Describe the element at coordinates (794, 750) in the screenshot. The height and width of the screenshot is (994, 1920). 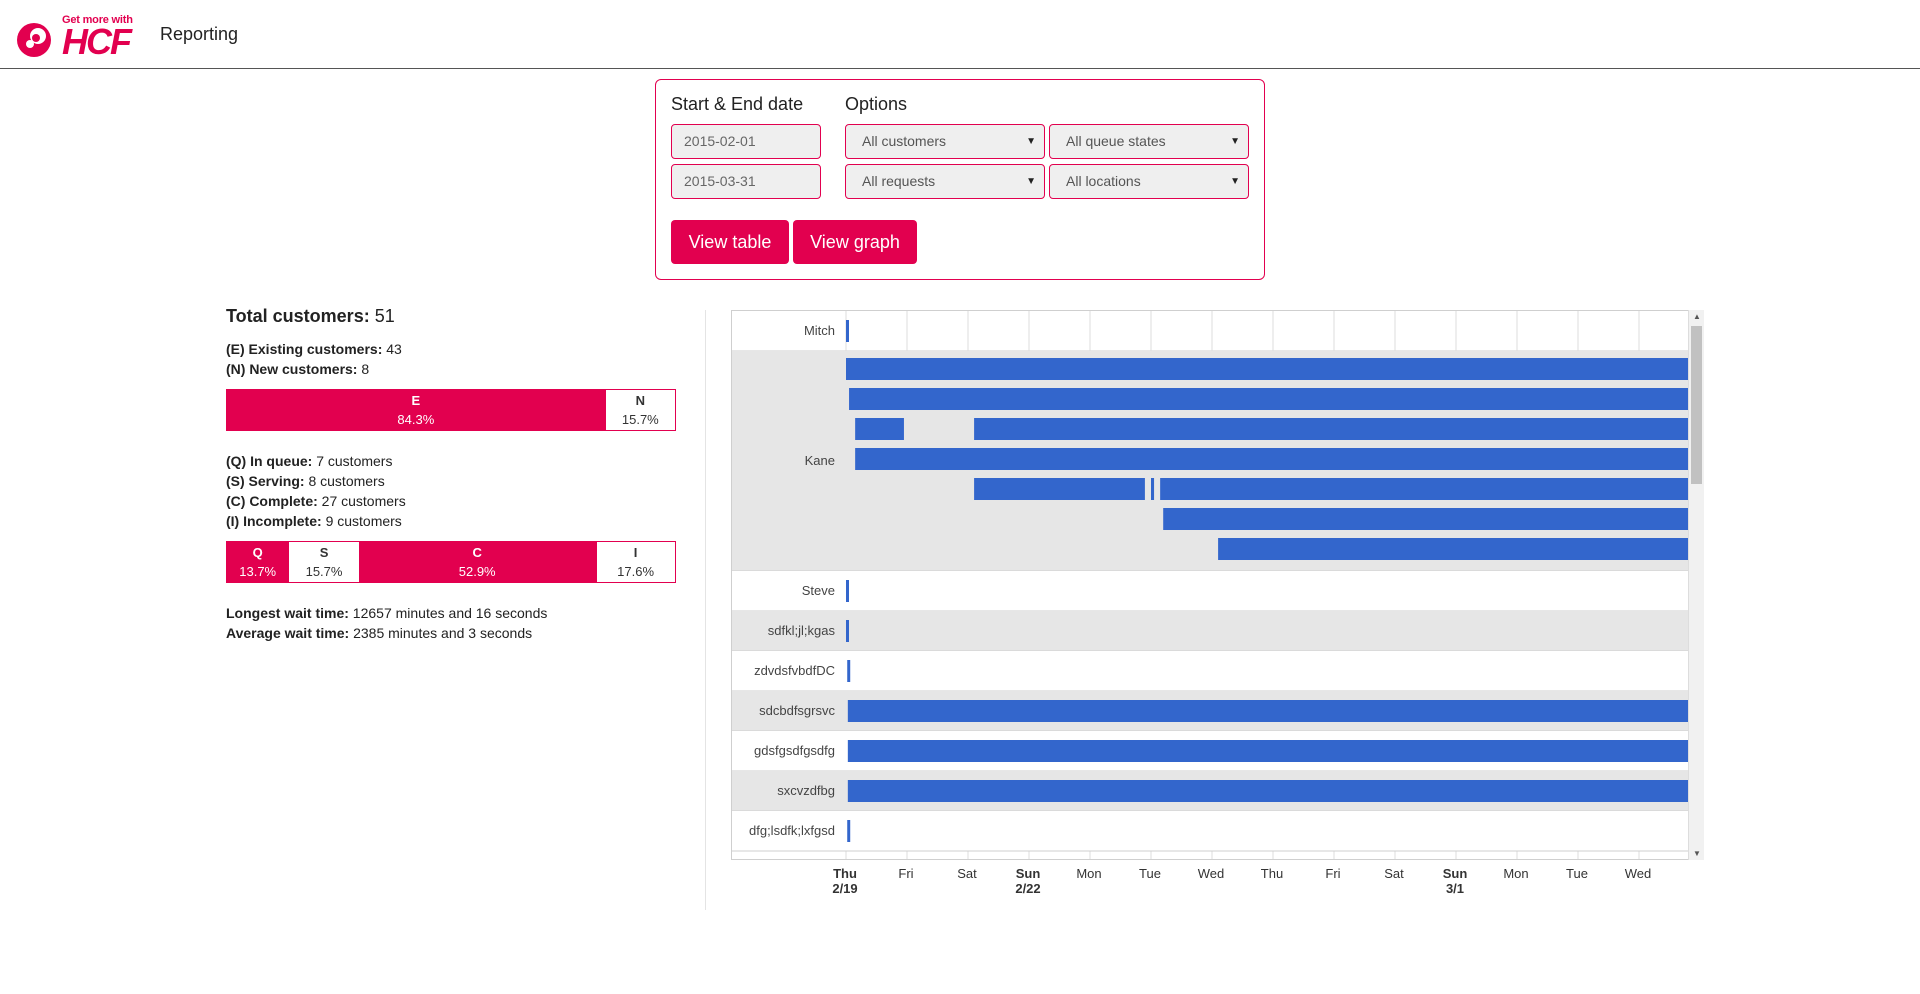
I see `timeline-row-label: gdsfgsdfgsdfg` at that location.